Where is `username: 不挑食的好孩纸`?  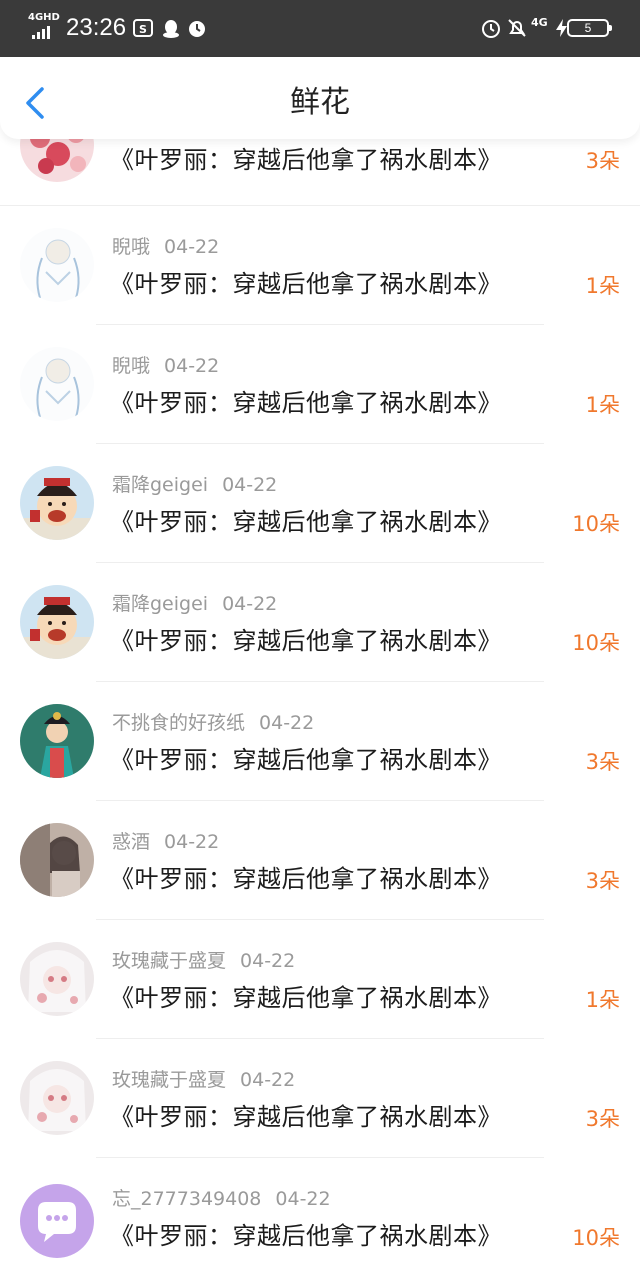 username: 不挑食的好孩纸 is located at coordinates (178, 723).